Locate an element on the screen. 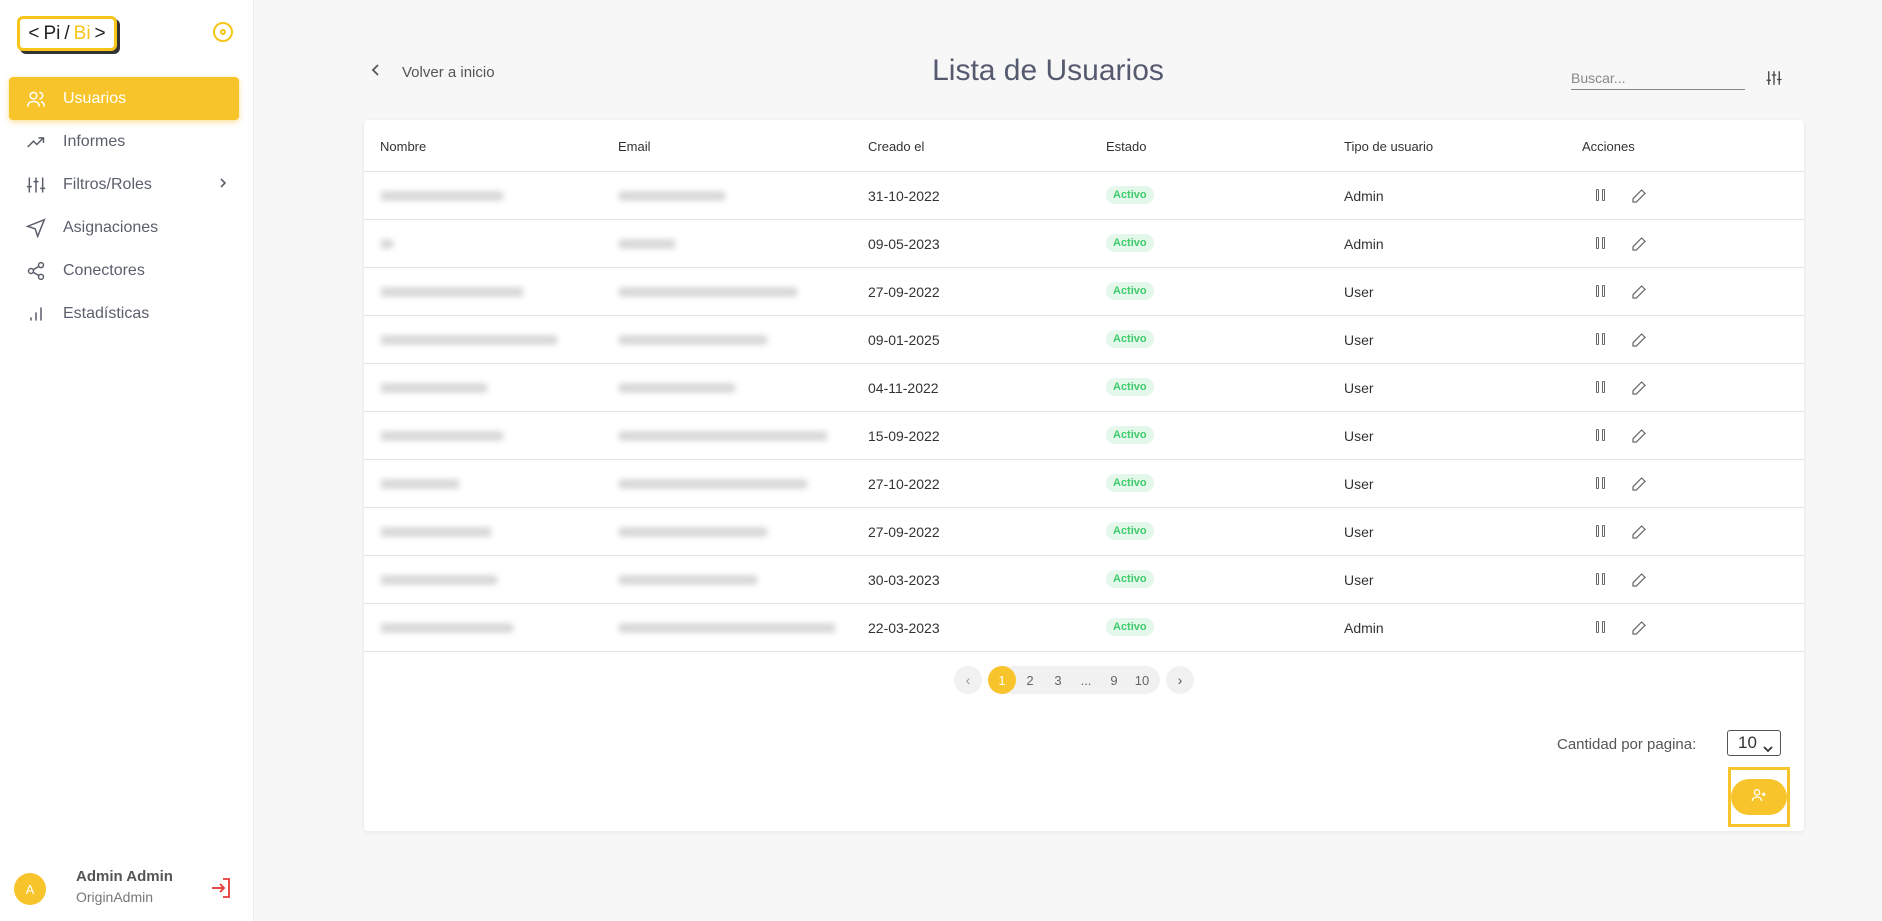 The image size is (1882, 921). table-row: 30-03-2023 Activo User is located at coordinates (1084, 580).